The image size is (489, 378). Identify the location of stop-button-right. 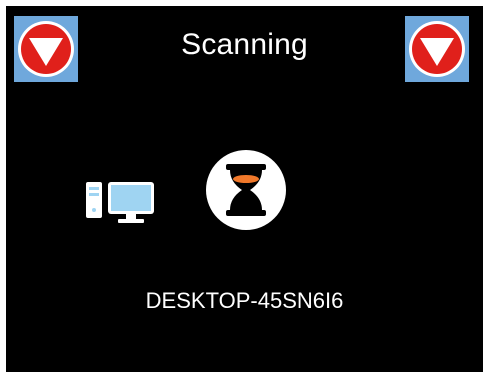
(437, 49).